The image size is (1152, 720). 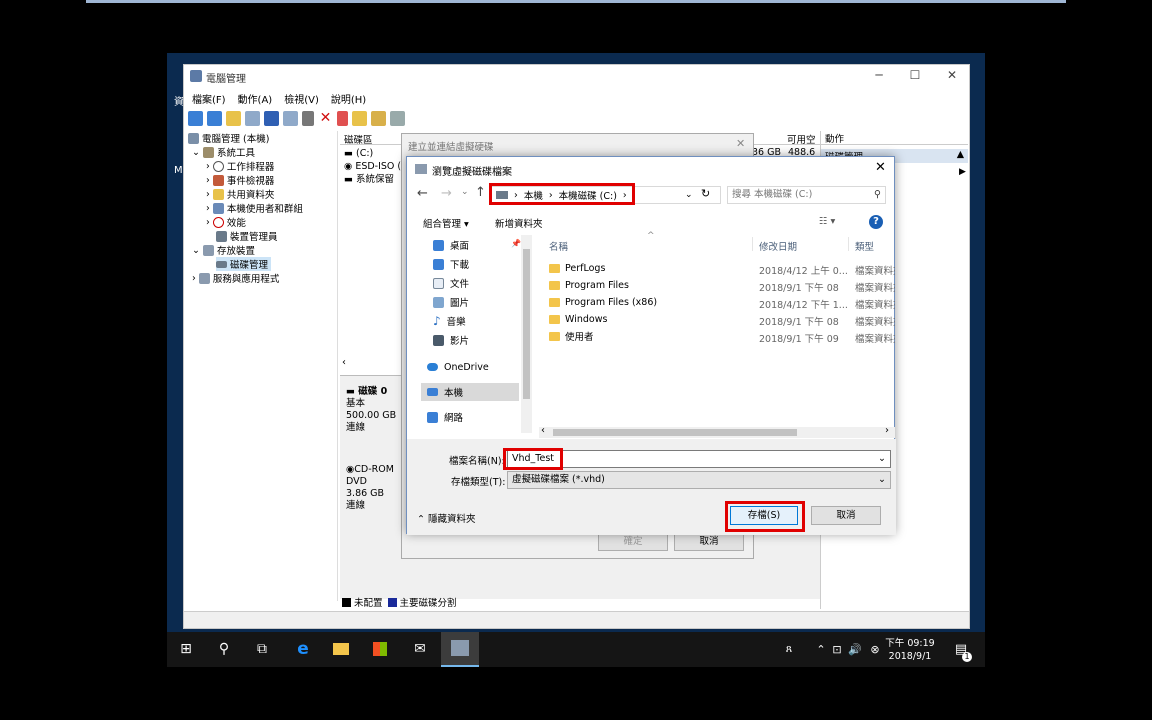 I want to click on properties-icon, so click(x=290, y=118).